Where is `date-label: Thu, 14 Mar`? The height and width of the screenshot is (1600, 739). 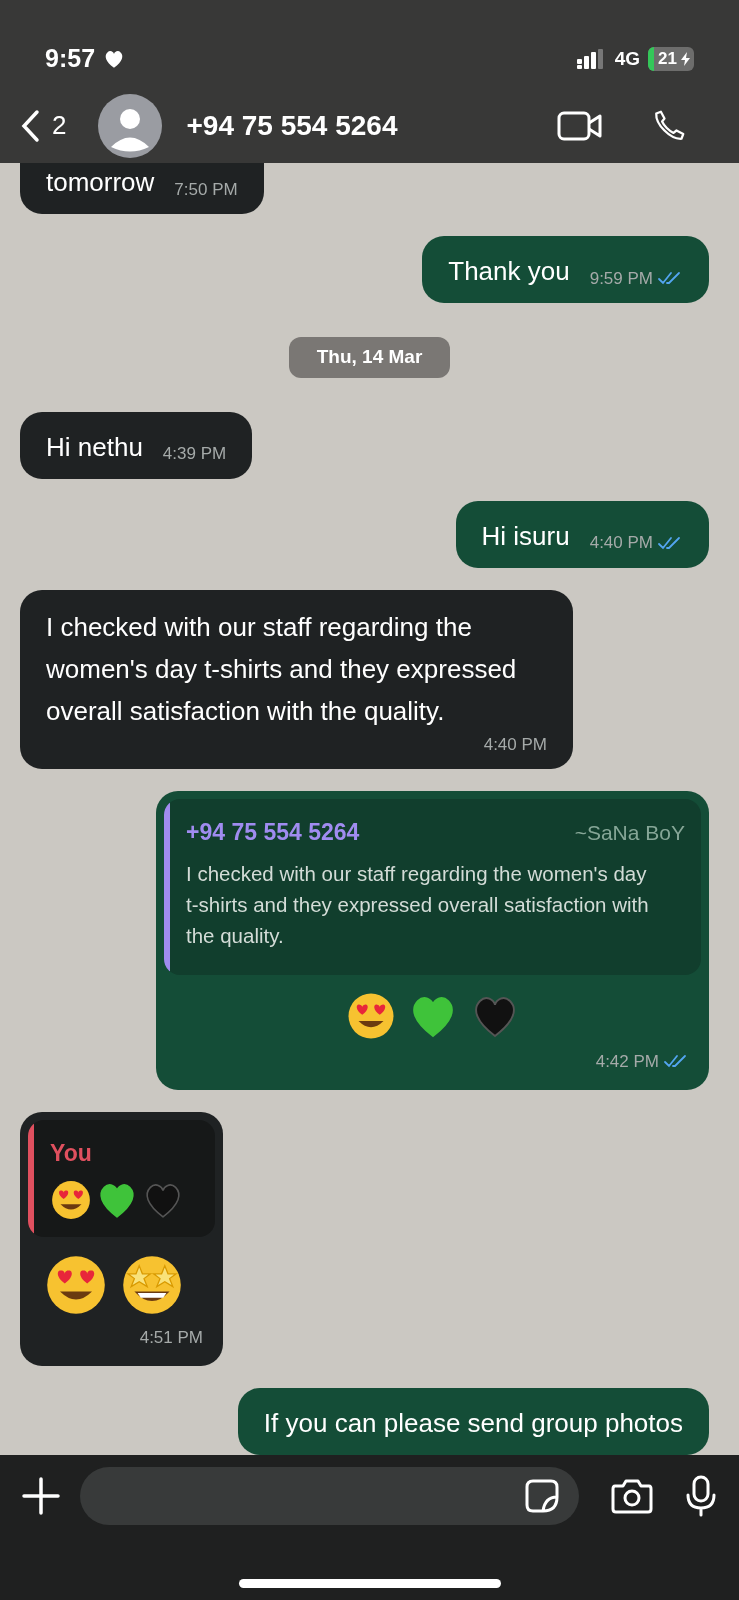 date-label: Thu, 14 Mar is located at coordinates (369, 357).